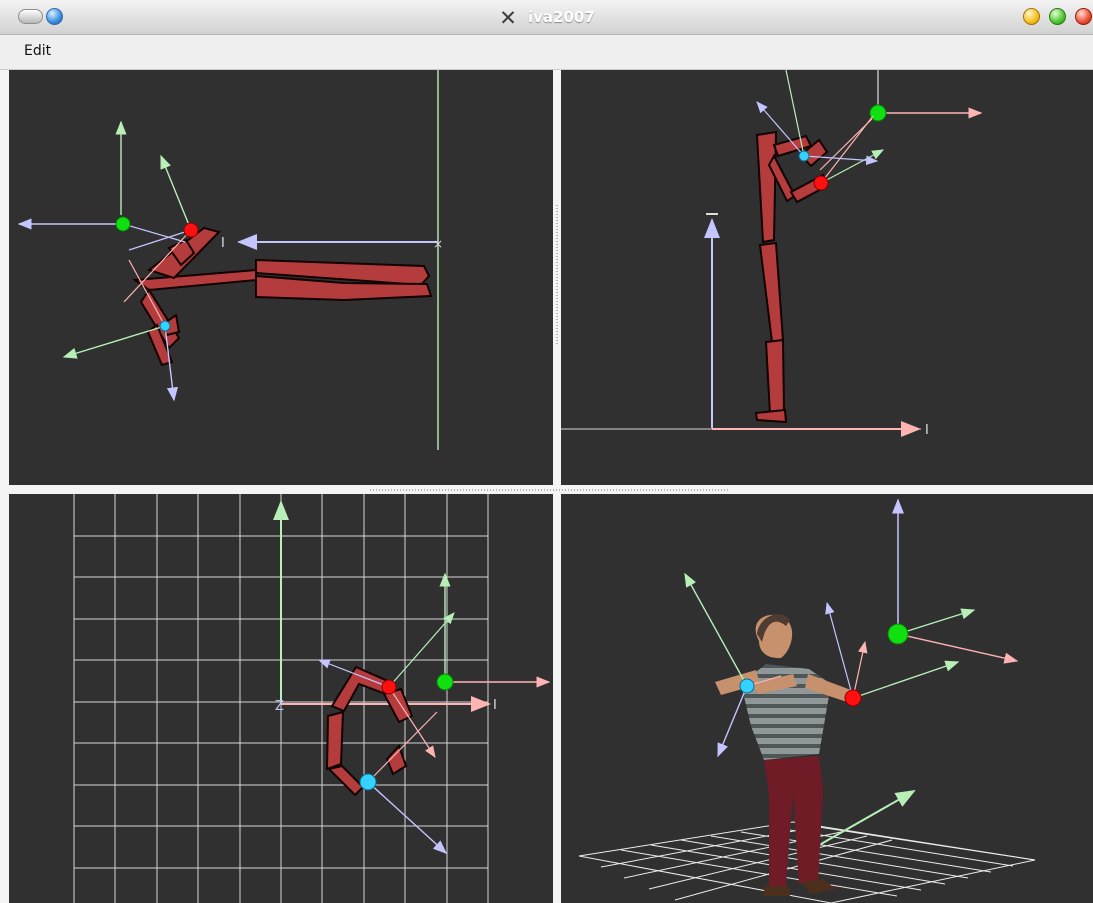 Image resolution: width=1093 pixels, height=903 pixels. I want to click on title-bar: ✕ iva2007, so click(546, 17).